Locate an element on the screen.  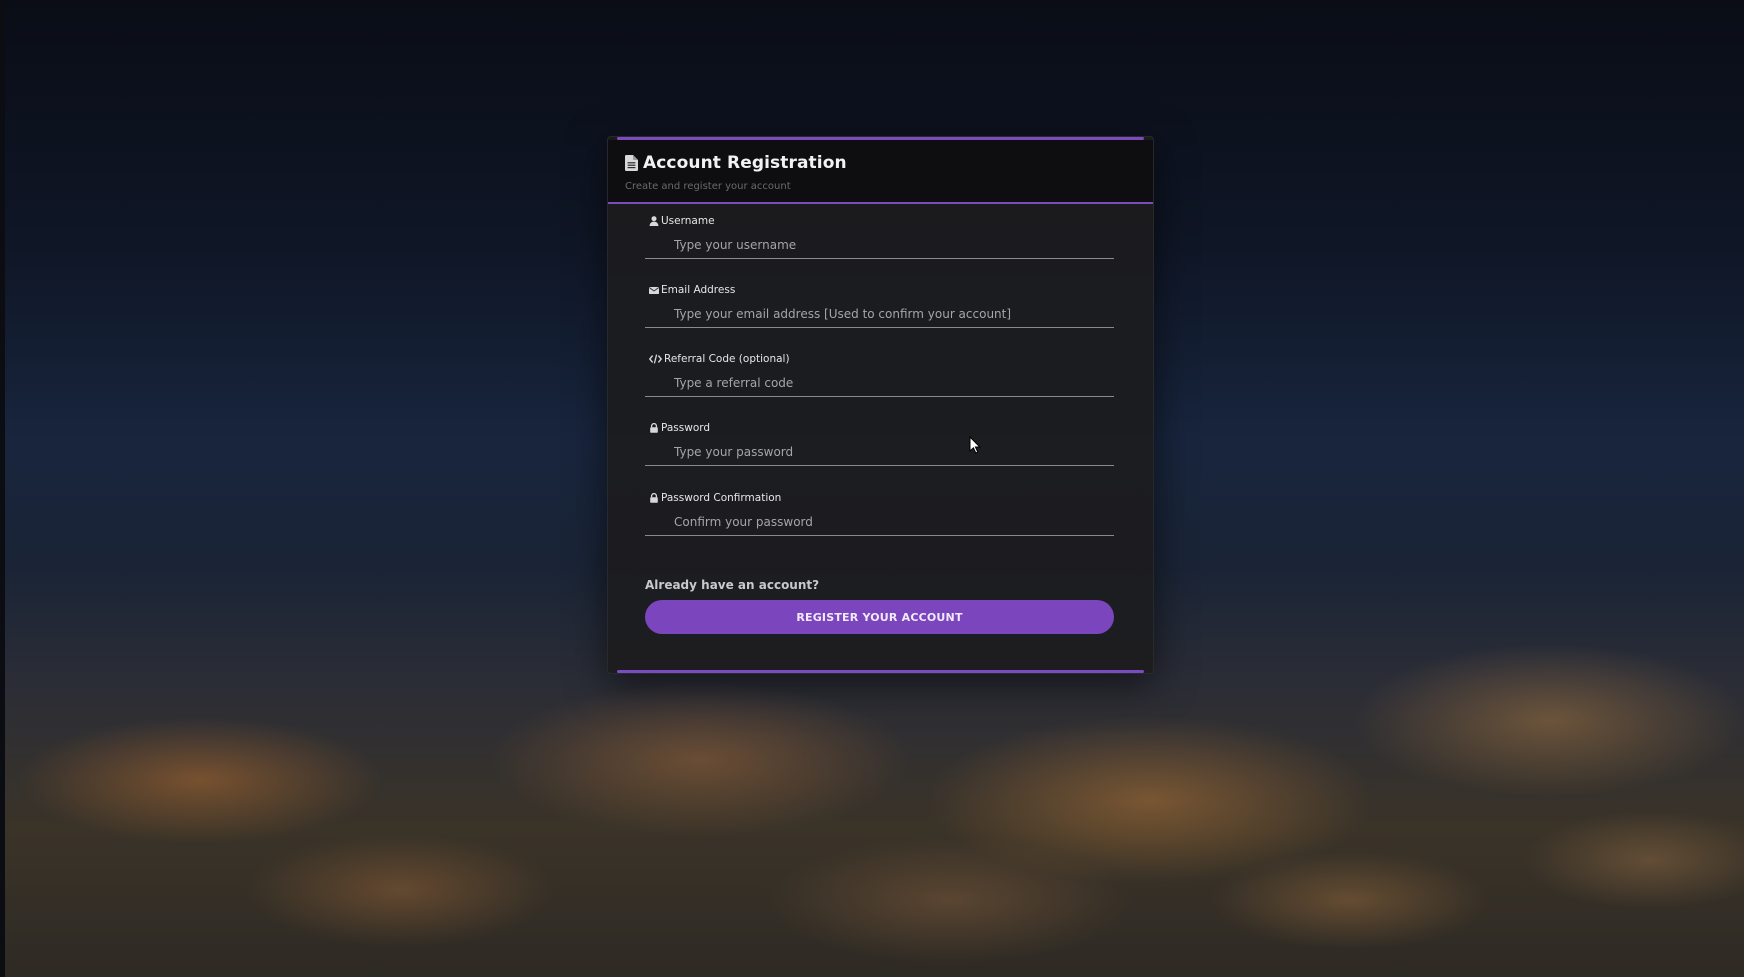
password-label-row: Password is located at coordinates (679, 428).